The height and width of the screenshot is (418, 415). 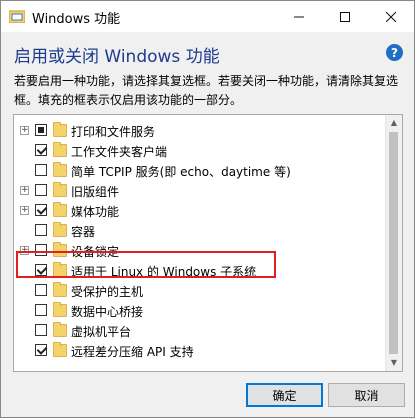 I want to click on feature-label: 虚拟机平台, so click(x=101, y=332).